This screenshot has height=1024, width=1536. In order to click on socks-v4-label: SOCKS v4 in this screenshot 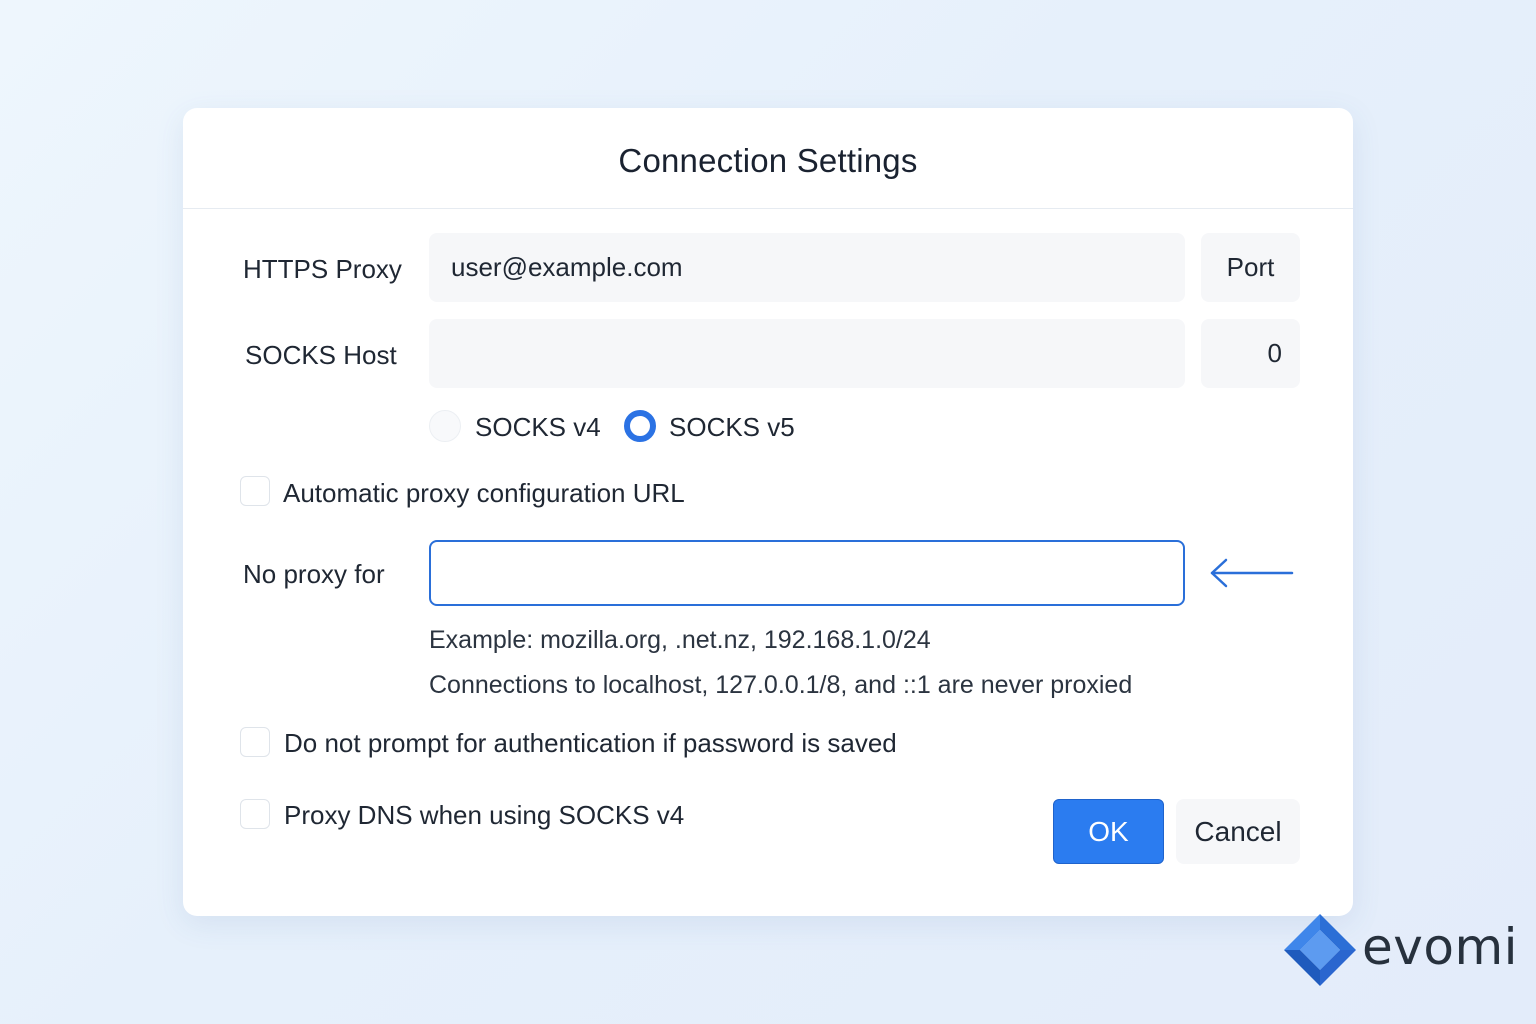, I will do `click(538, 427)`.